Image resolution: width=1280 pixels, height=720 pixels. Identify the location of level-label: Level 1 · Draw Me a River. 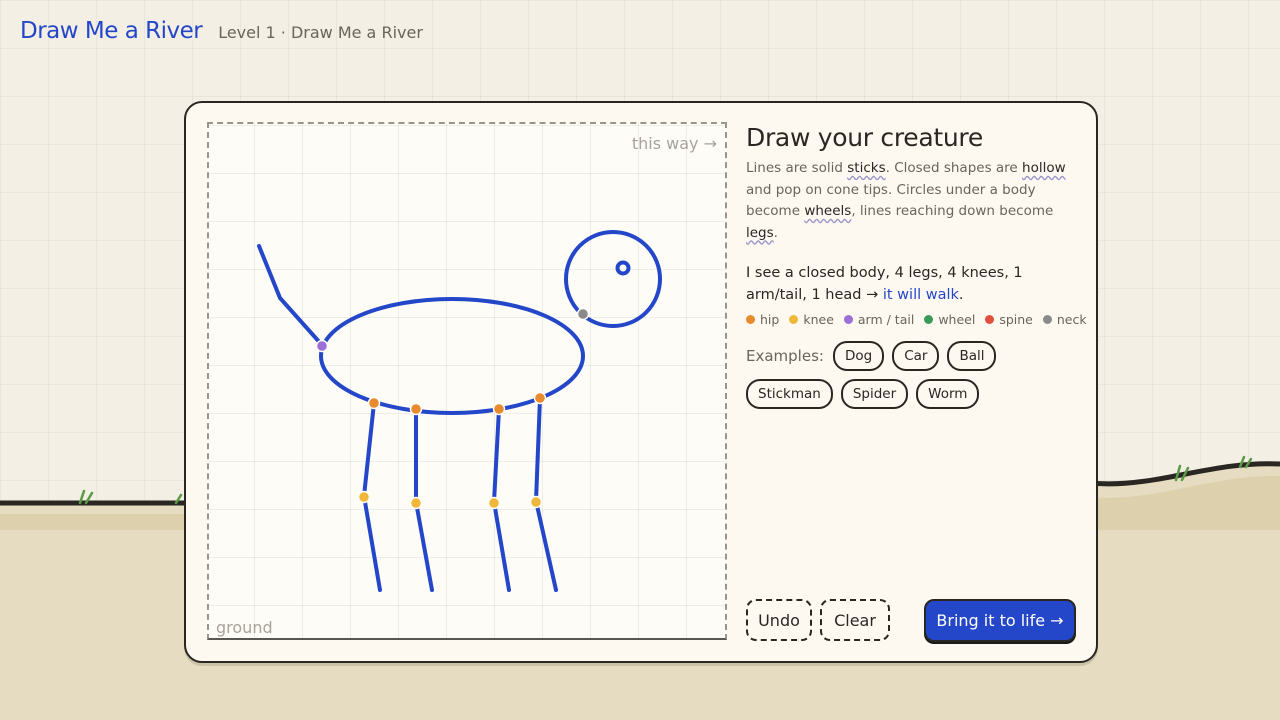
(320, 32).